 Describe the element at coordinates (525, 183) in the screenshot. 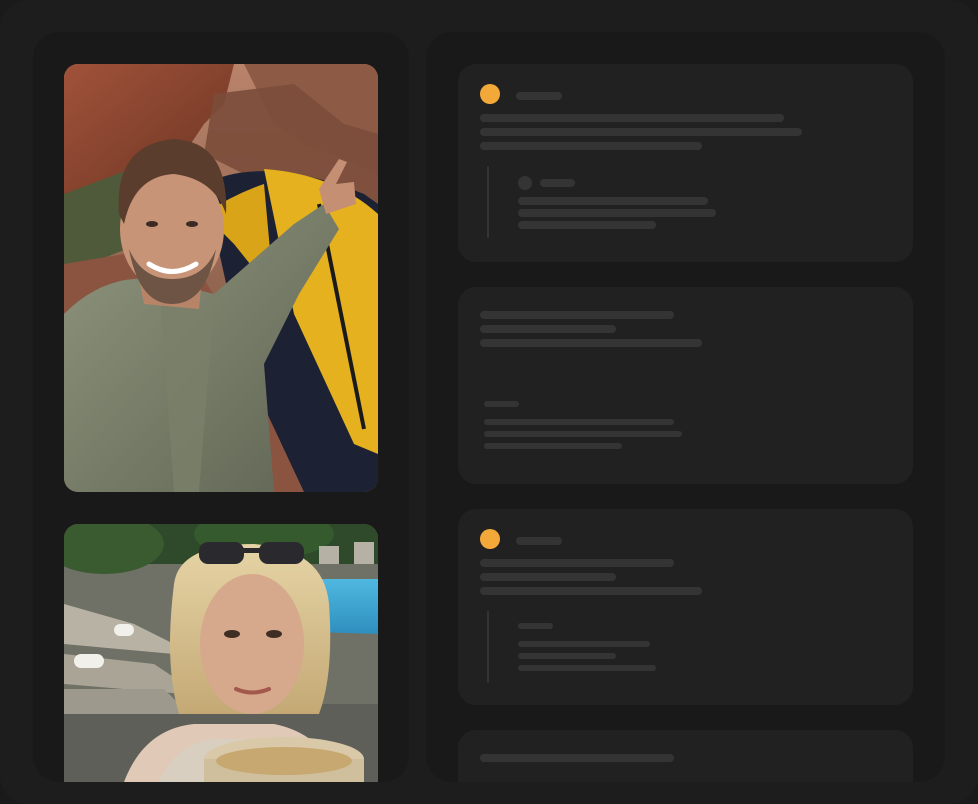

I see `reply-avatar` at that location.